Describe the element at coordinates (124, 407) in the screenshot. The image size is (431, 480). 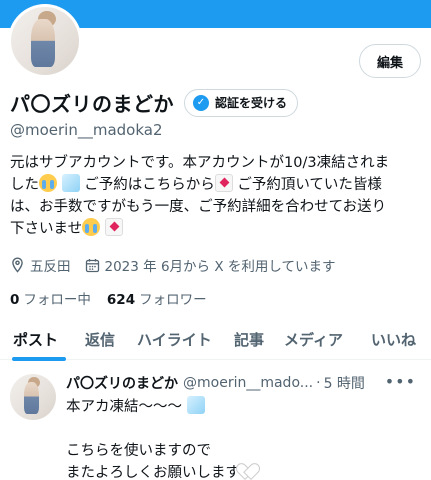
I see `post-text-1: 本アカ凍結〜〜〜` at that location.